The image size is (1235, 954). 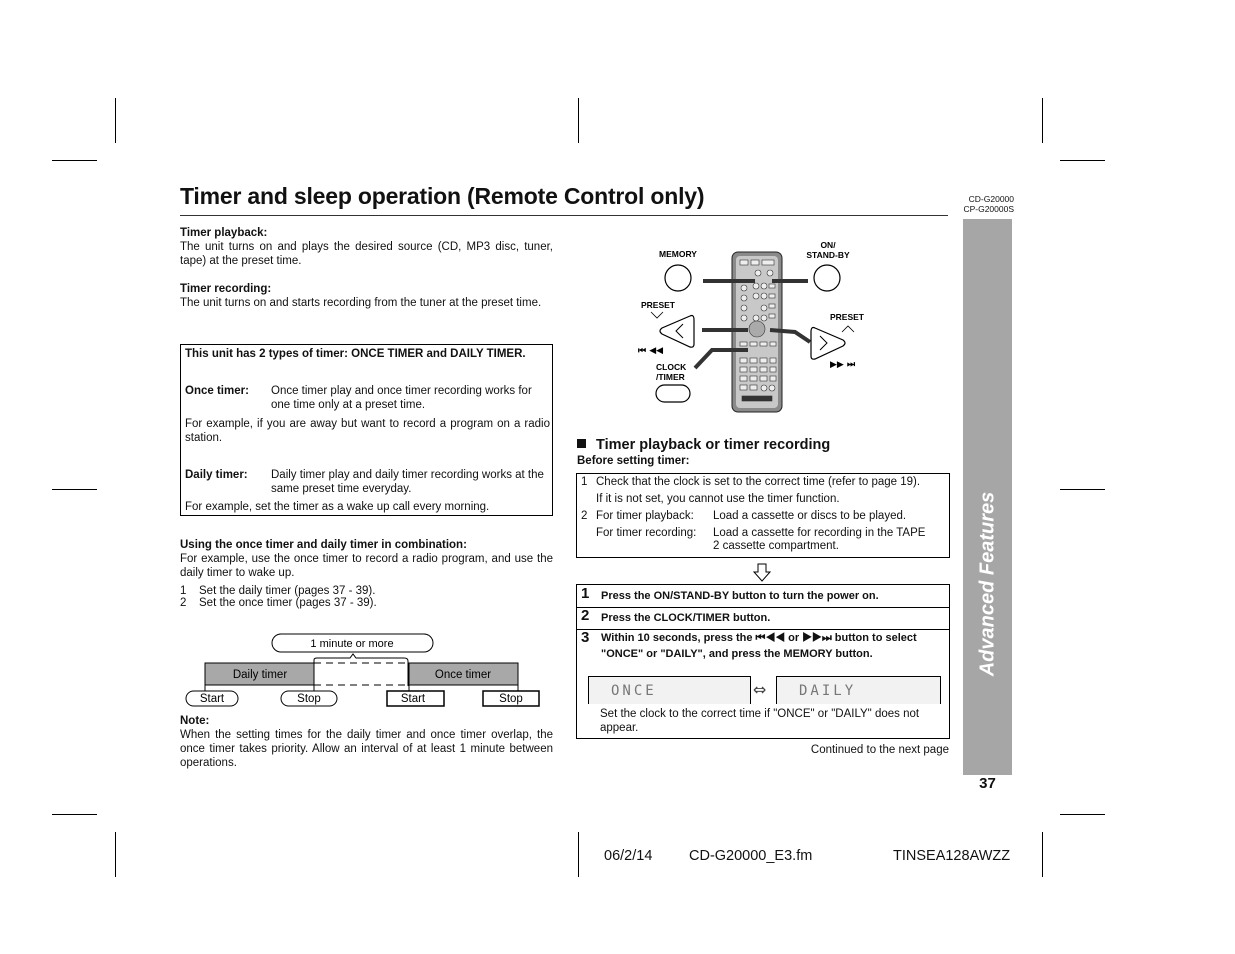 What do you see at coordinates (216, 475) in the screenshot?
I see `daily-timer-label: Daily timer:` at bounding box center [216, 475].